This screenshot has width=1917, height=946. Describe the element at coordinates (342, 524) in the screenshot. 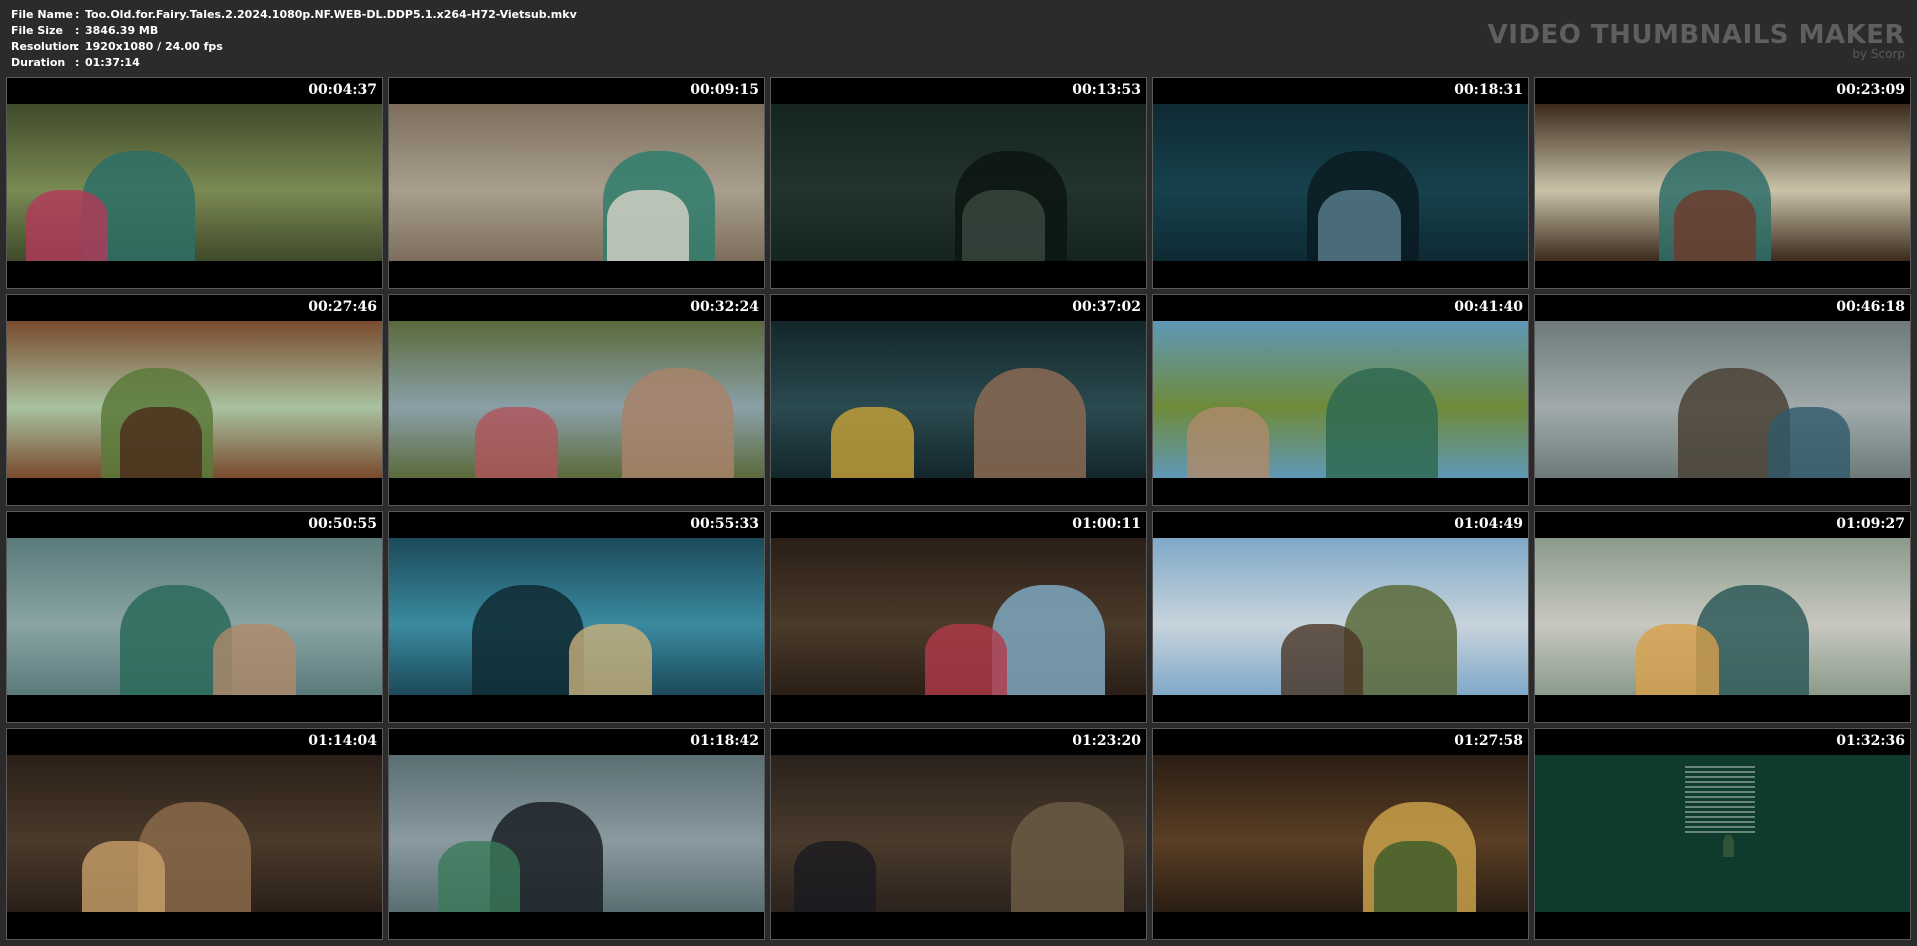

I see `thumbnail-timestamp: 00:50:55` at that location.